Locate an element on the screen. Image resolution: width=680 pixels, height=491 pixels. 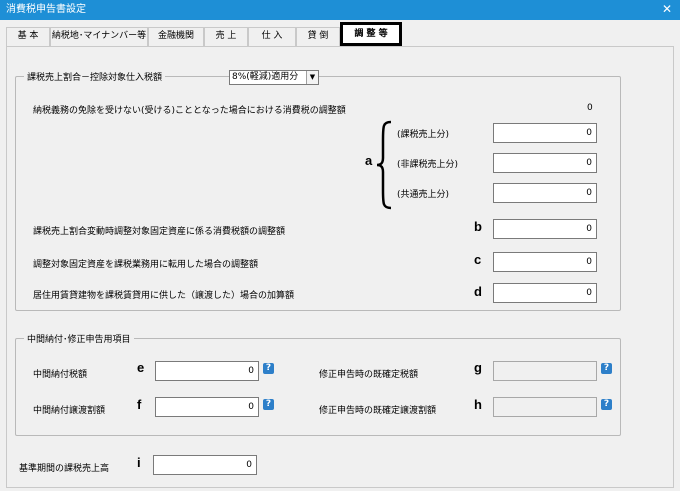
letter-b: b is located at coordinates (478, 226).